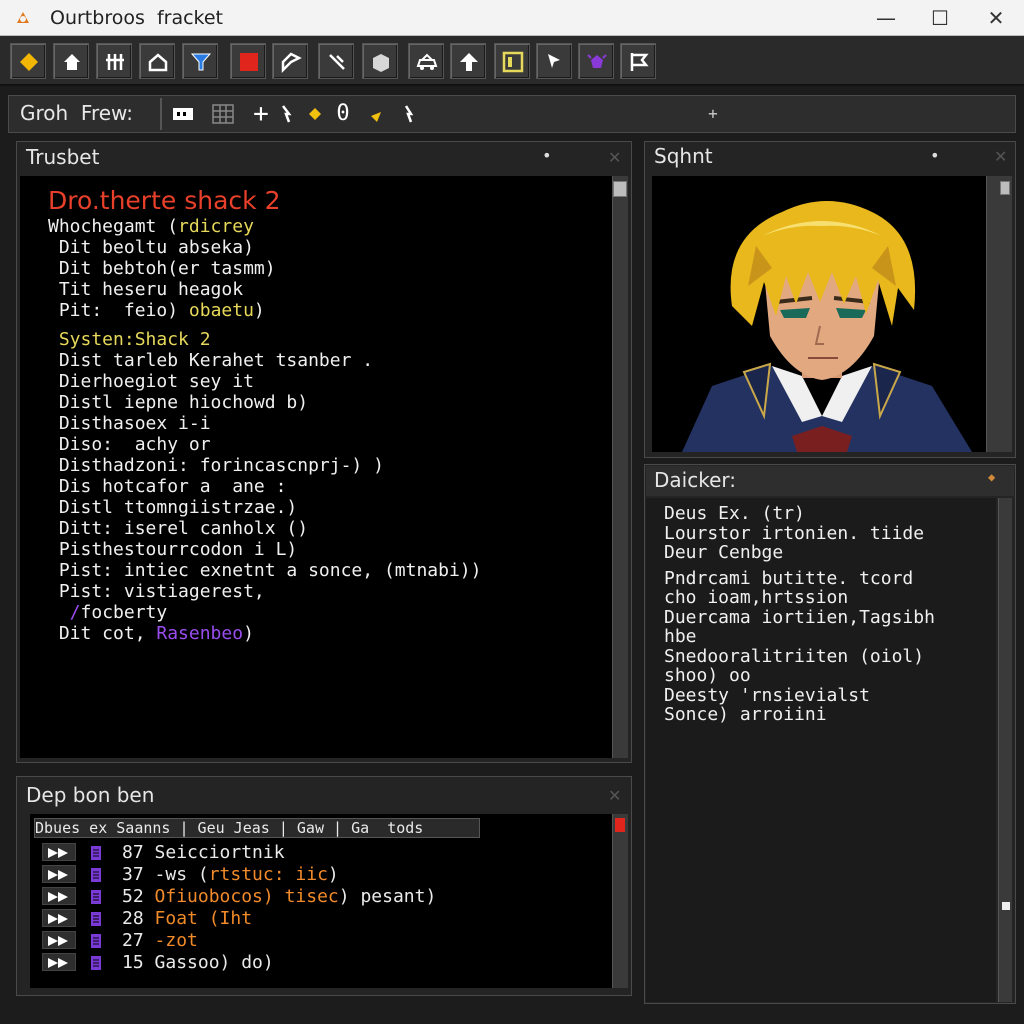  I want to click on window-title: Ourtbroos fracket, so click(136, 18).